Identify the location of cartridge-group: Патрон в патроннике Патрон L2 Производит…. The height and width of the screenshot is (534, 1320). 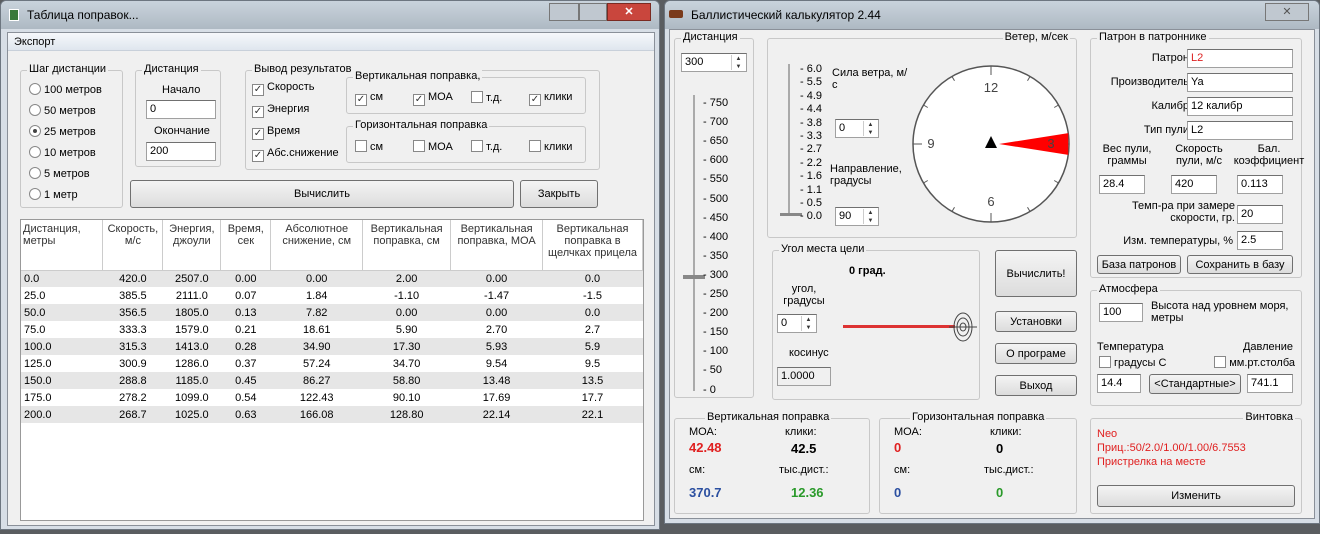
(1197, 154).